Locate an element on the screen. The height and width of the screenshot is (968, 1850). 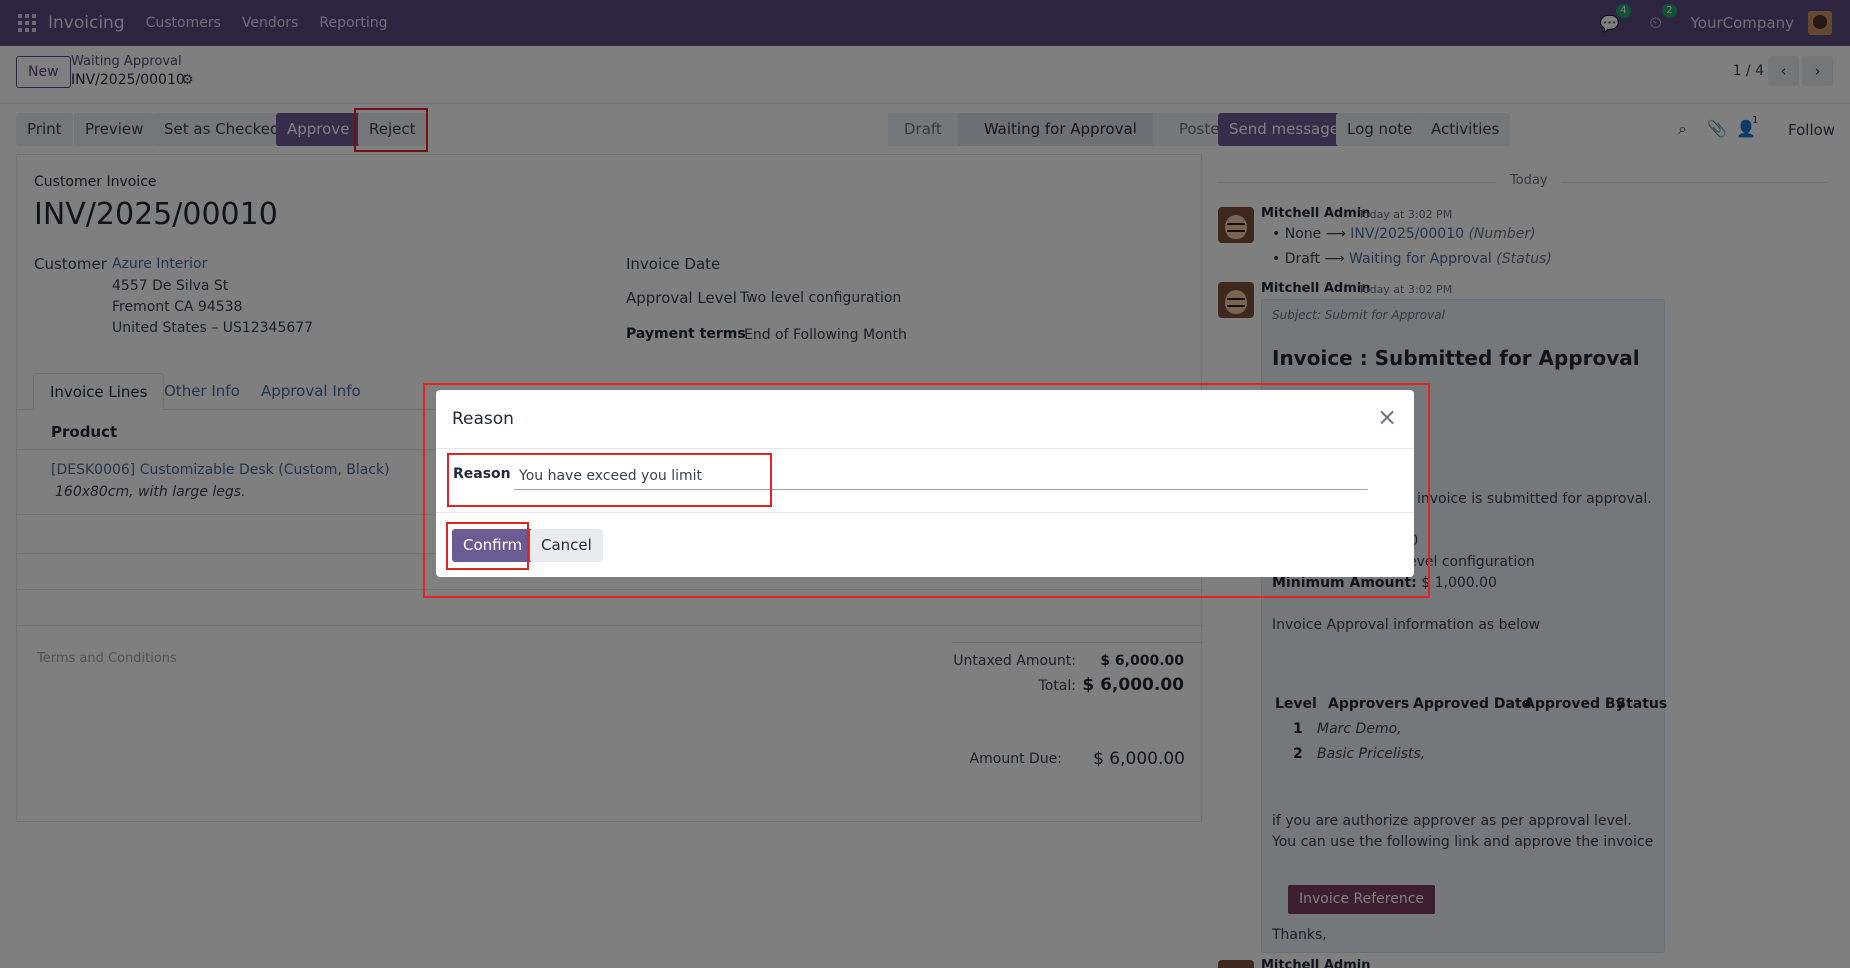
dialog-body: Reason is located at coordinates (925, 481).